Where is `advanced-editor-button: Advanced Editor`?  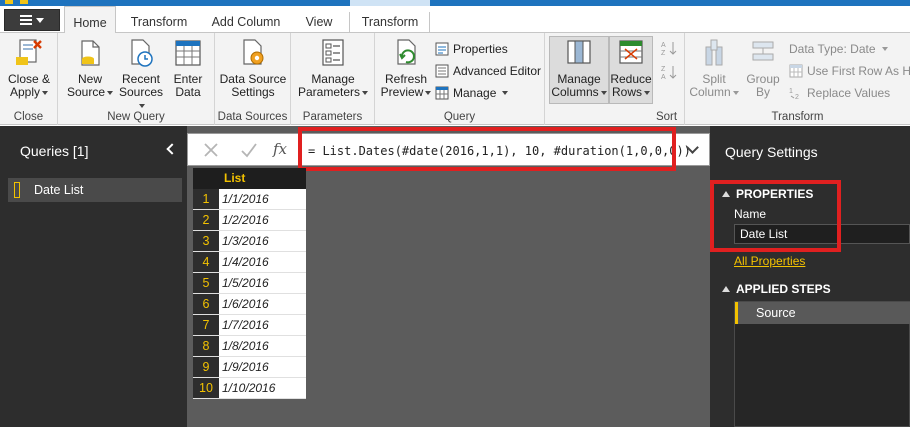 advanced-editor-button: Advanced Editor is located at coordinates (488, 71).